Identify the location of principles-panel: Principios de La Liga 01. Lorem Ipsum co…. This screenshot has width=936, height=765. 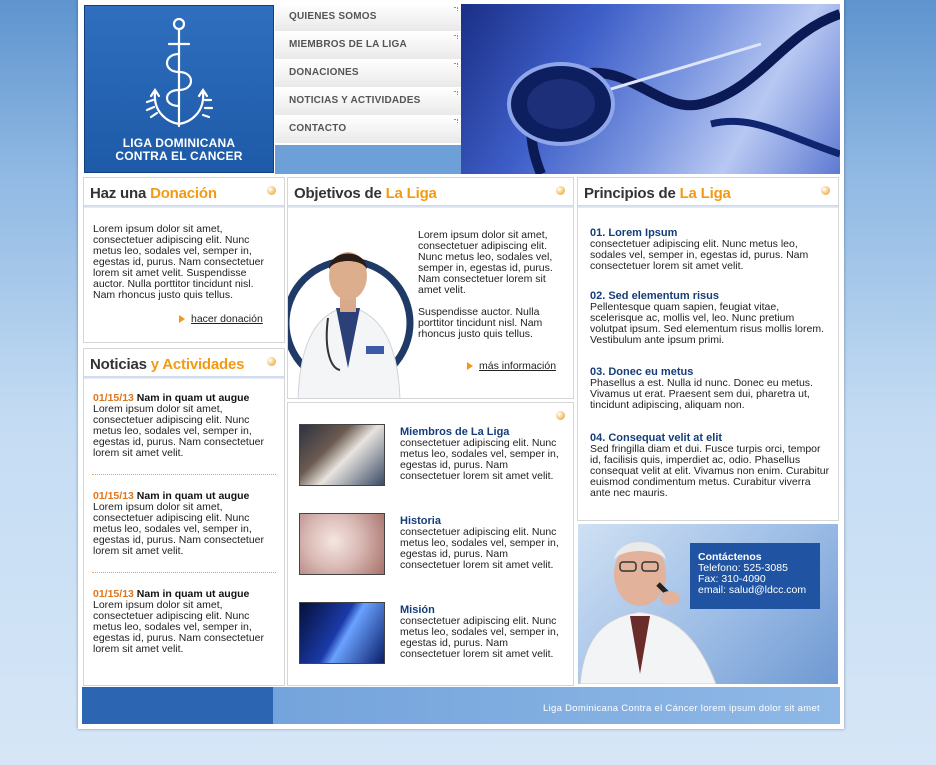
(708, 349).